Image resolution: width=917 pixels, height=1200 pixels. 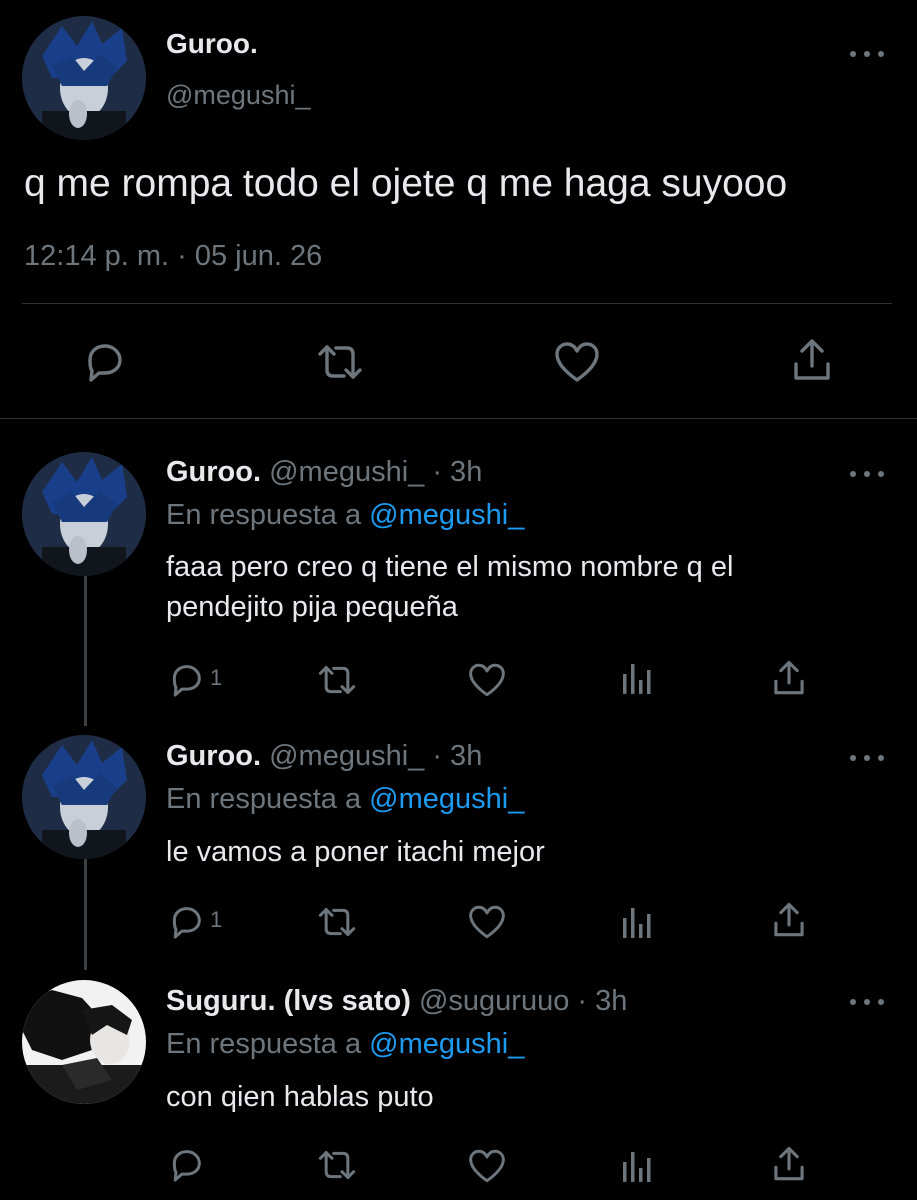 I want to click on reply-display-name: Suguru. (lvs sato), so click(x=288, y=1001).